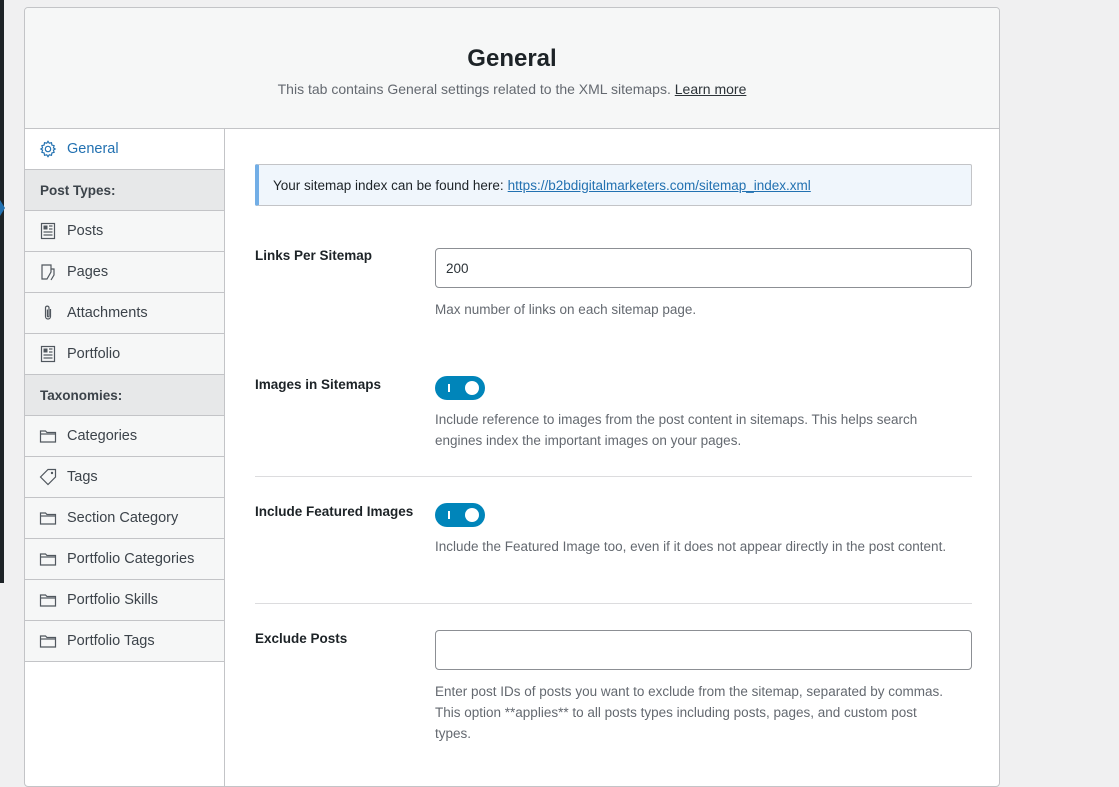  Describe the element at coordinates (102, 436) in the screenshot. I see `sidebar-item-label: Categories` at that location.